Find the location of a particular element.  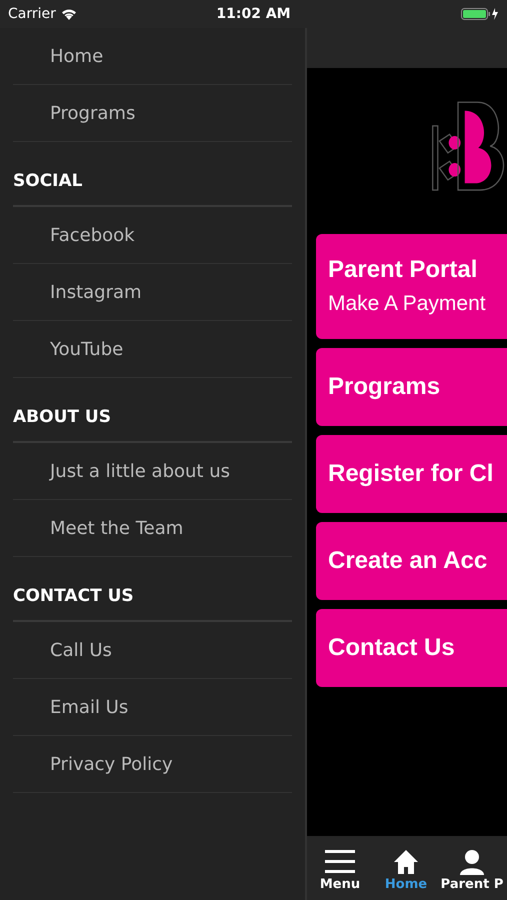

menu-card: Create an Acc is located at coordinates (411, 561).